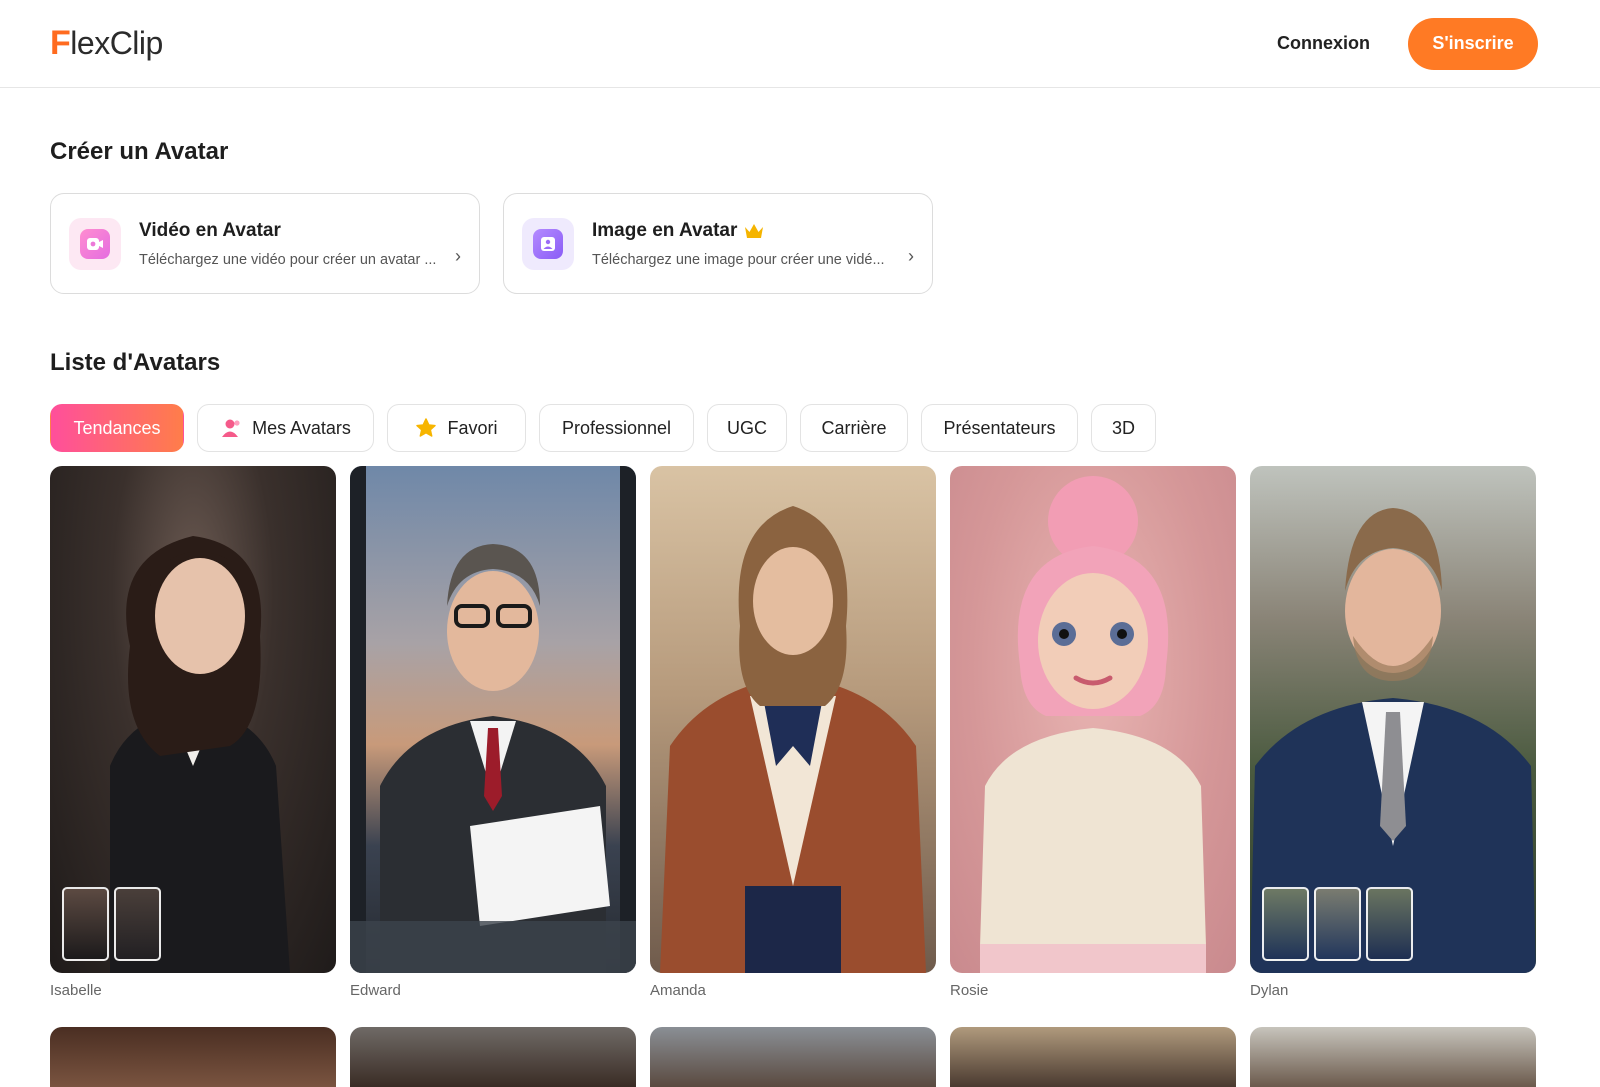 The image size is (1600, 1087). Describe the element at coordinates (678, 990) in the screenshot. I see `avatar-name: Amanda` at that location.